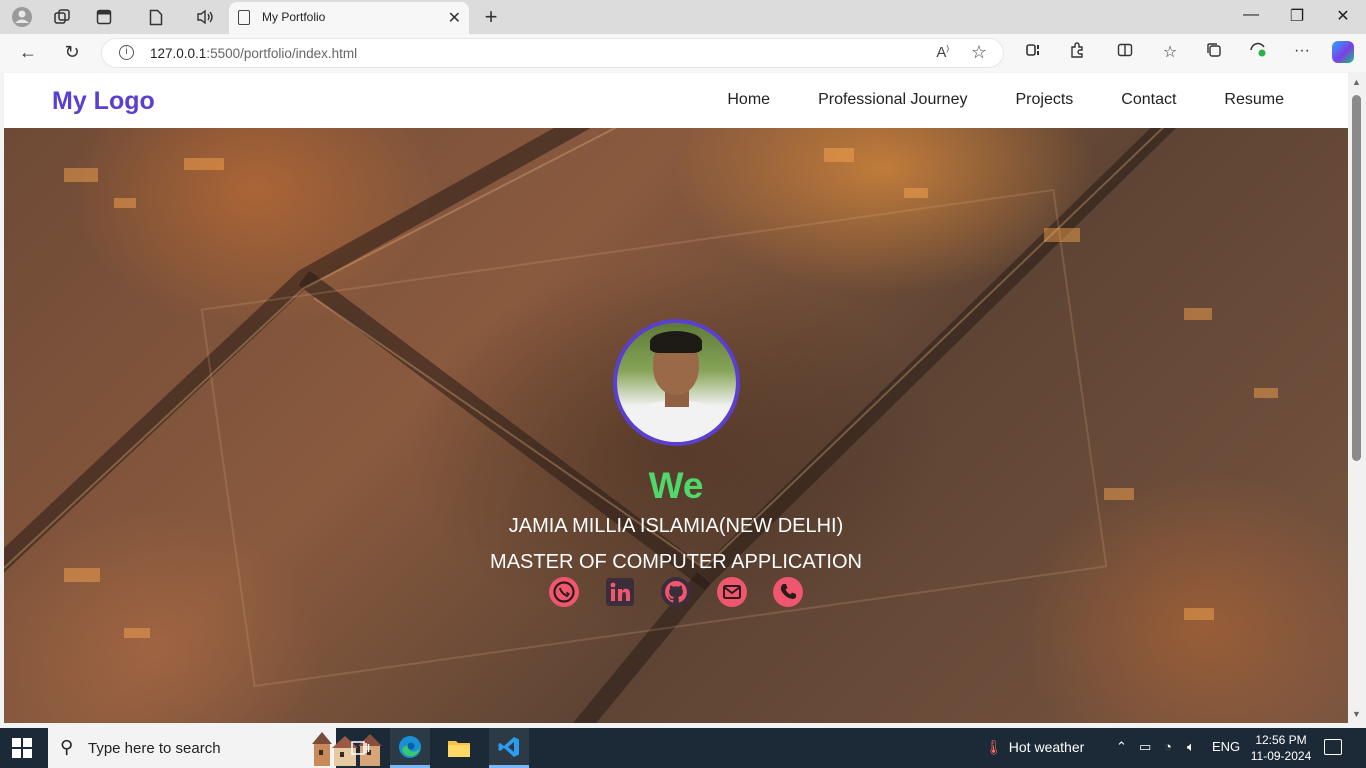 The width and height of the screenshot is (1366, 768). What do you see at coordinates (1258, 52) in the screenshot?
I see `browser-performance-icon` at bounding box center [1258, 52].